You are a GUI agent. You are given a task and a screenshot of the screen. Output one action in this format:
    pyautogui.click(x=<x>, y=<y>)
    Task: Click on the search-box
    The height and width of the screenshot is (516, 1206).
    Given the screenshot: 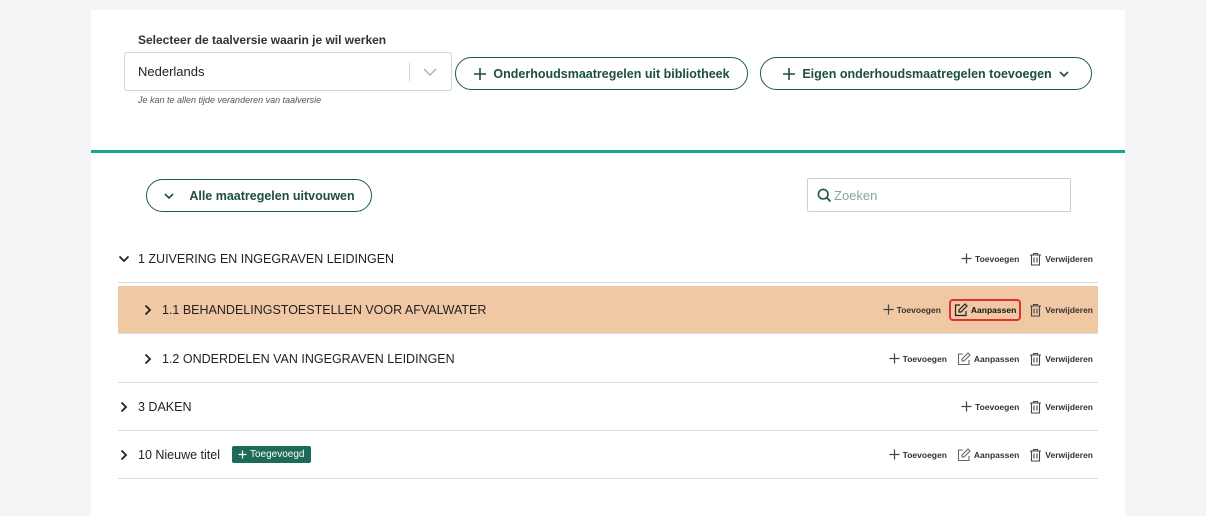 What is the action you would take?
    pyautogui.click(x=939, y=195)
    